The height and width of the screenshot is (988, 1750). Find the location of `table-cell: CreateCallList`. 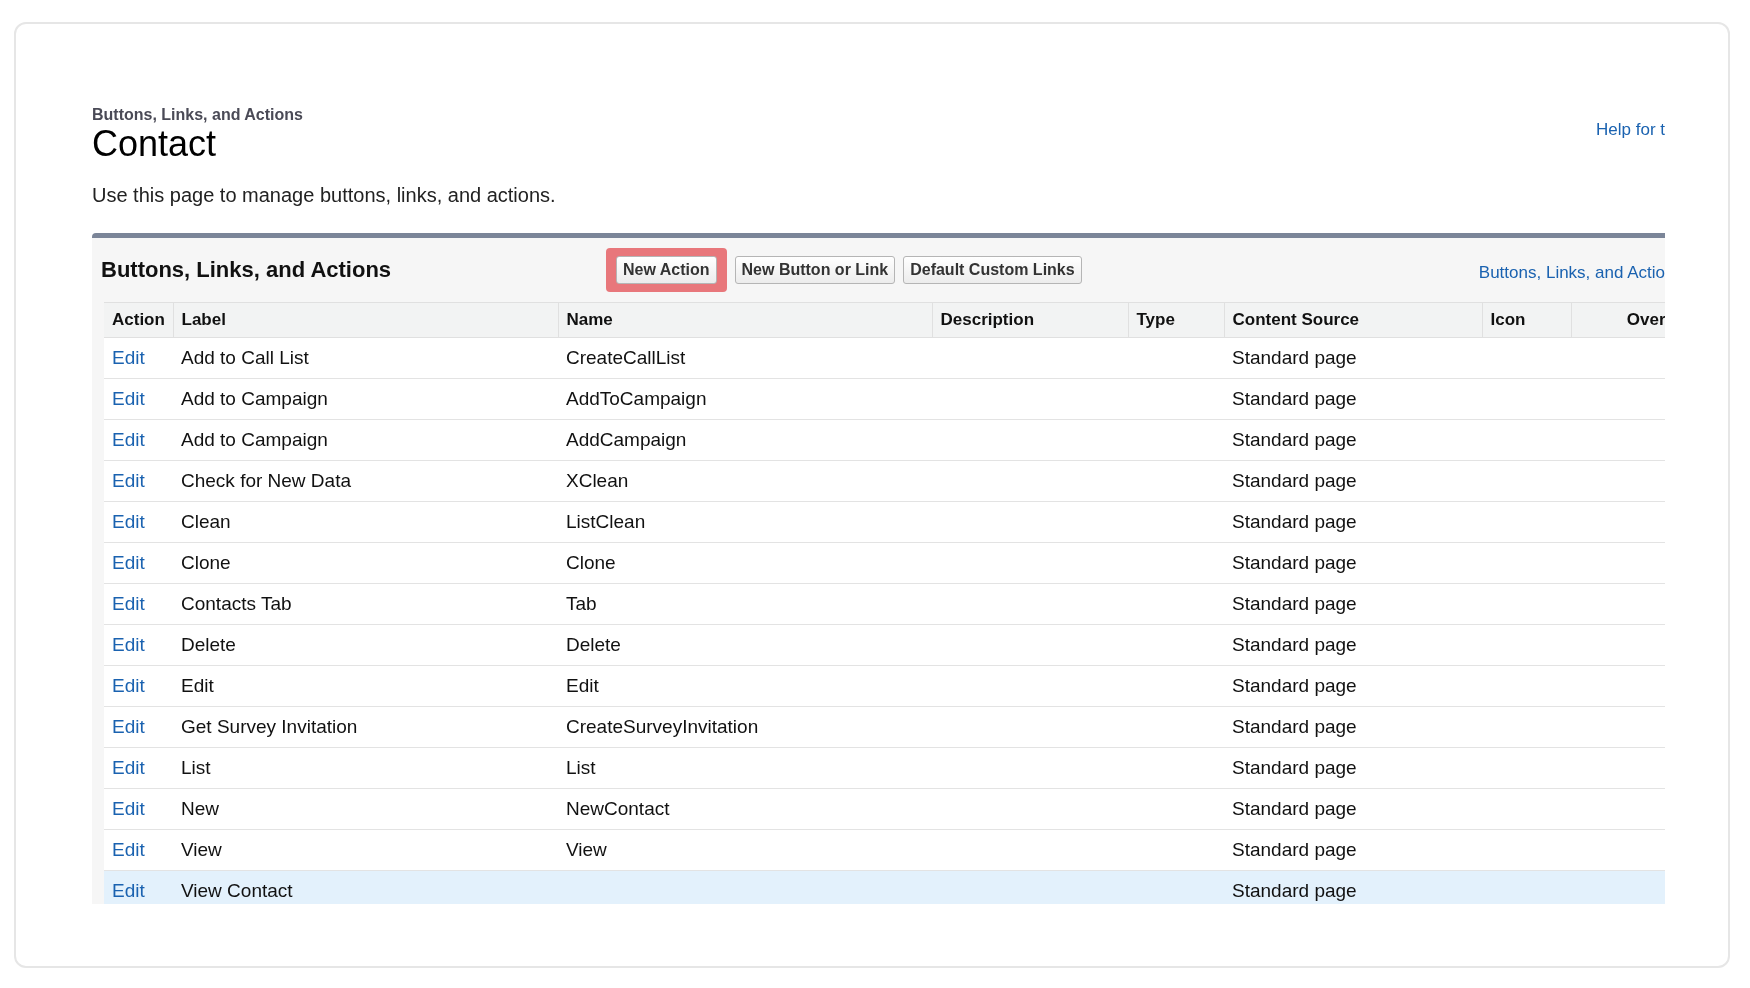

table-cell: CreateCallList is located at coordinates (745, 358).